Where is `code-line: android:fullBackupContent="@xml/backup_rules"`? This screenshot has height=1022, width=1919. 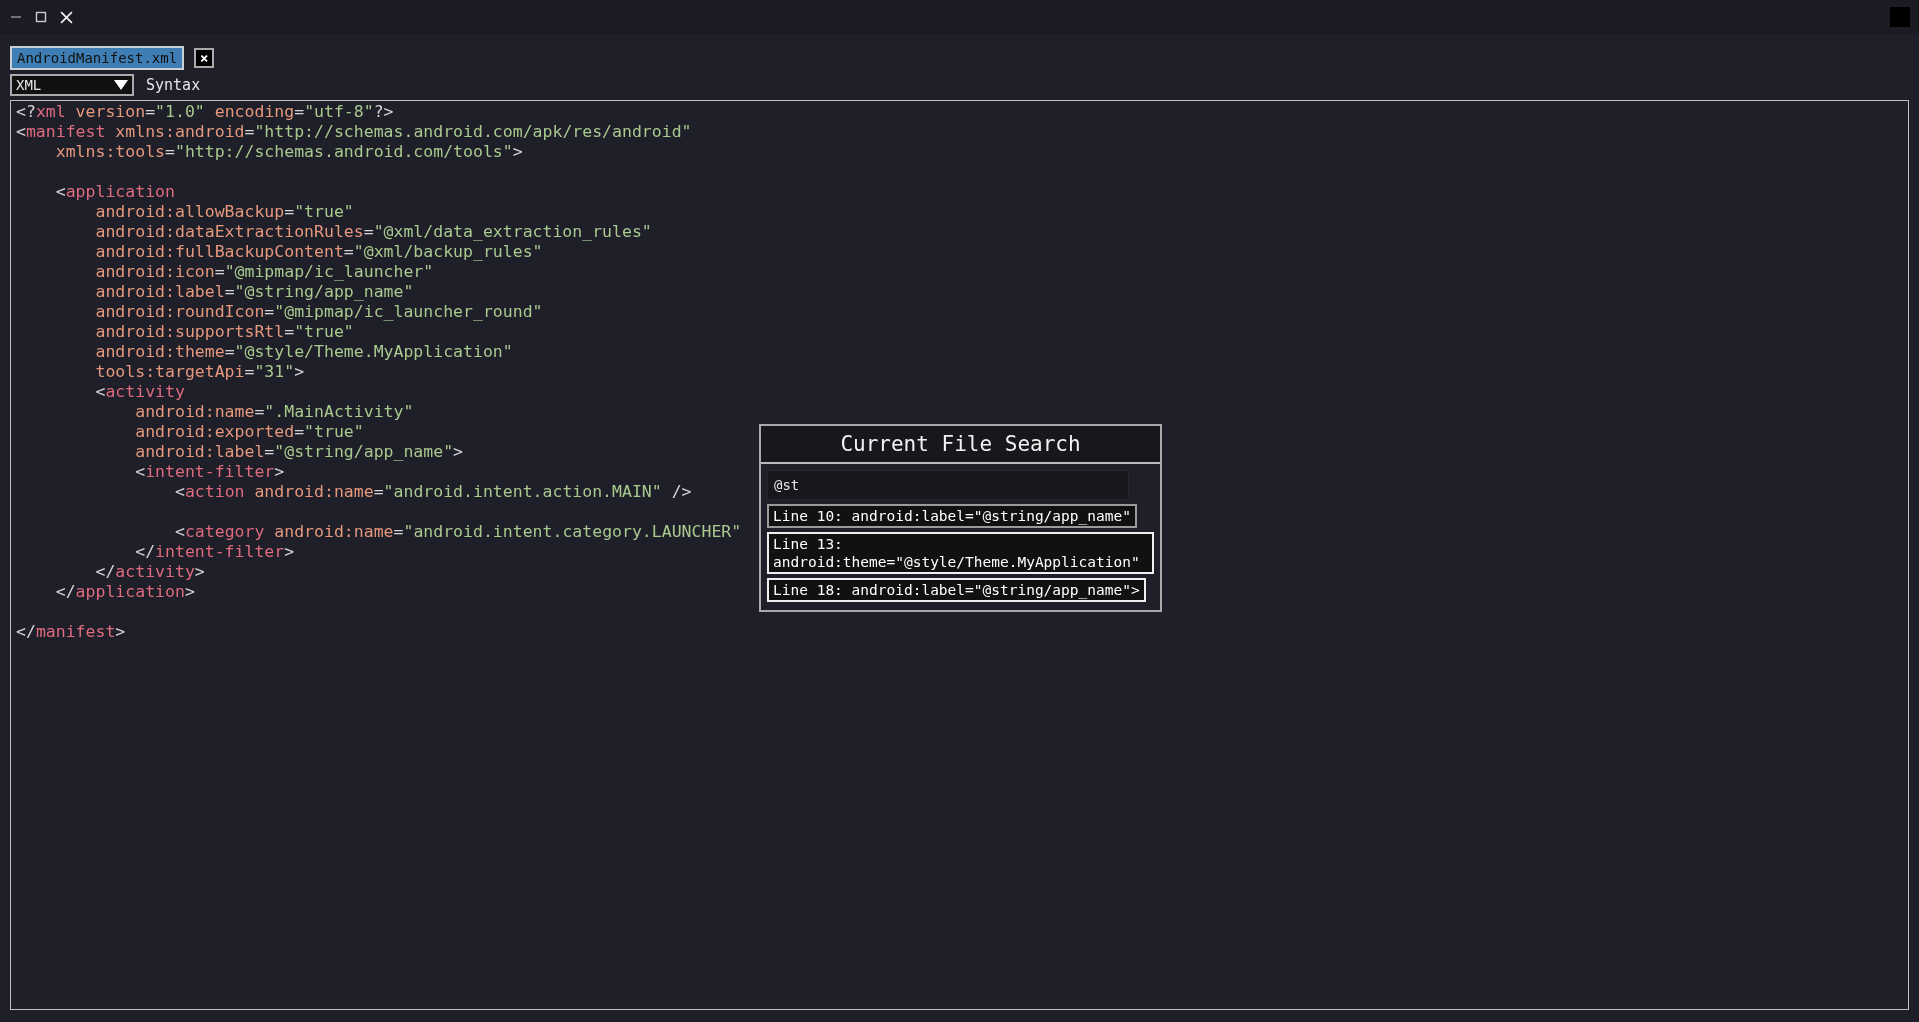
code-line: android:fullBackupContent="@xml/backup_rules" is located at coordinates (318, 252).